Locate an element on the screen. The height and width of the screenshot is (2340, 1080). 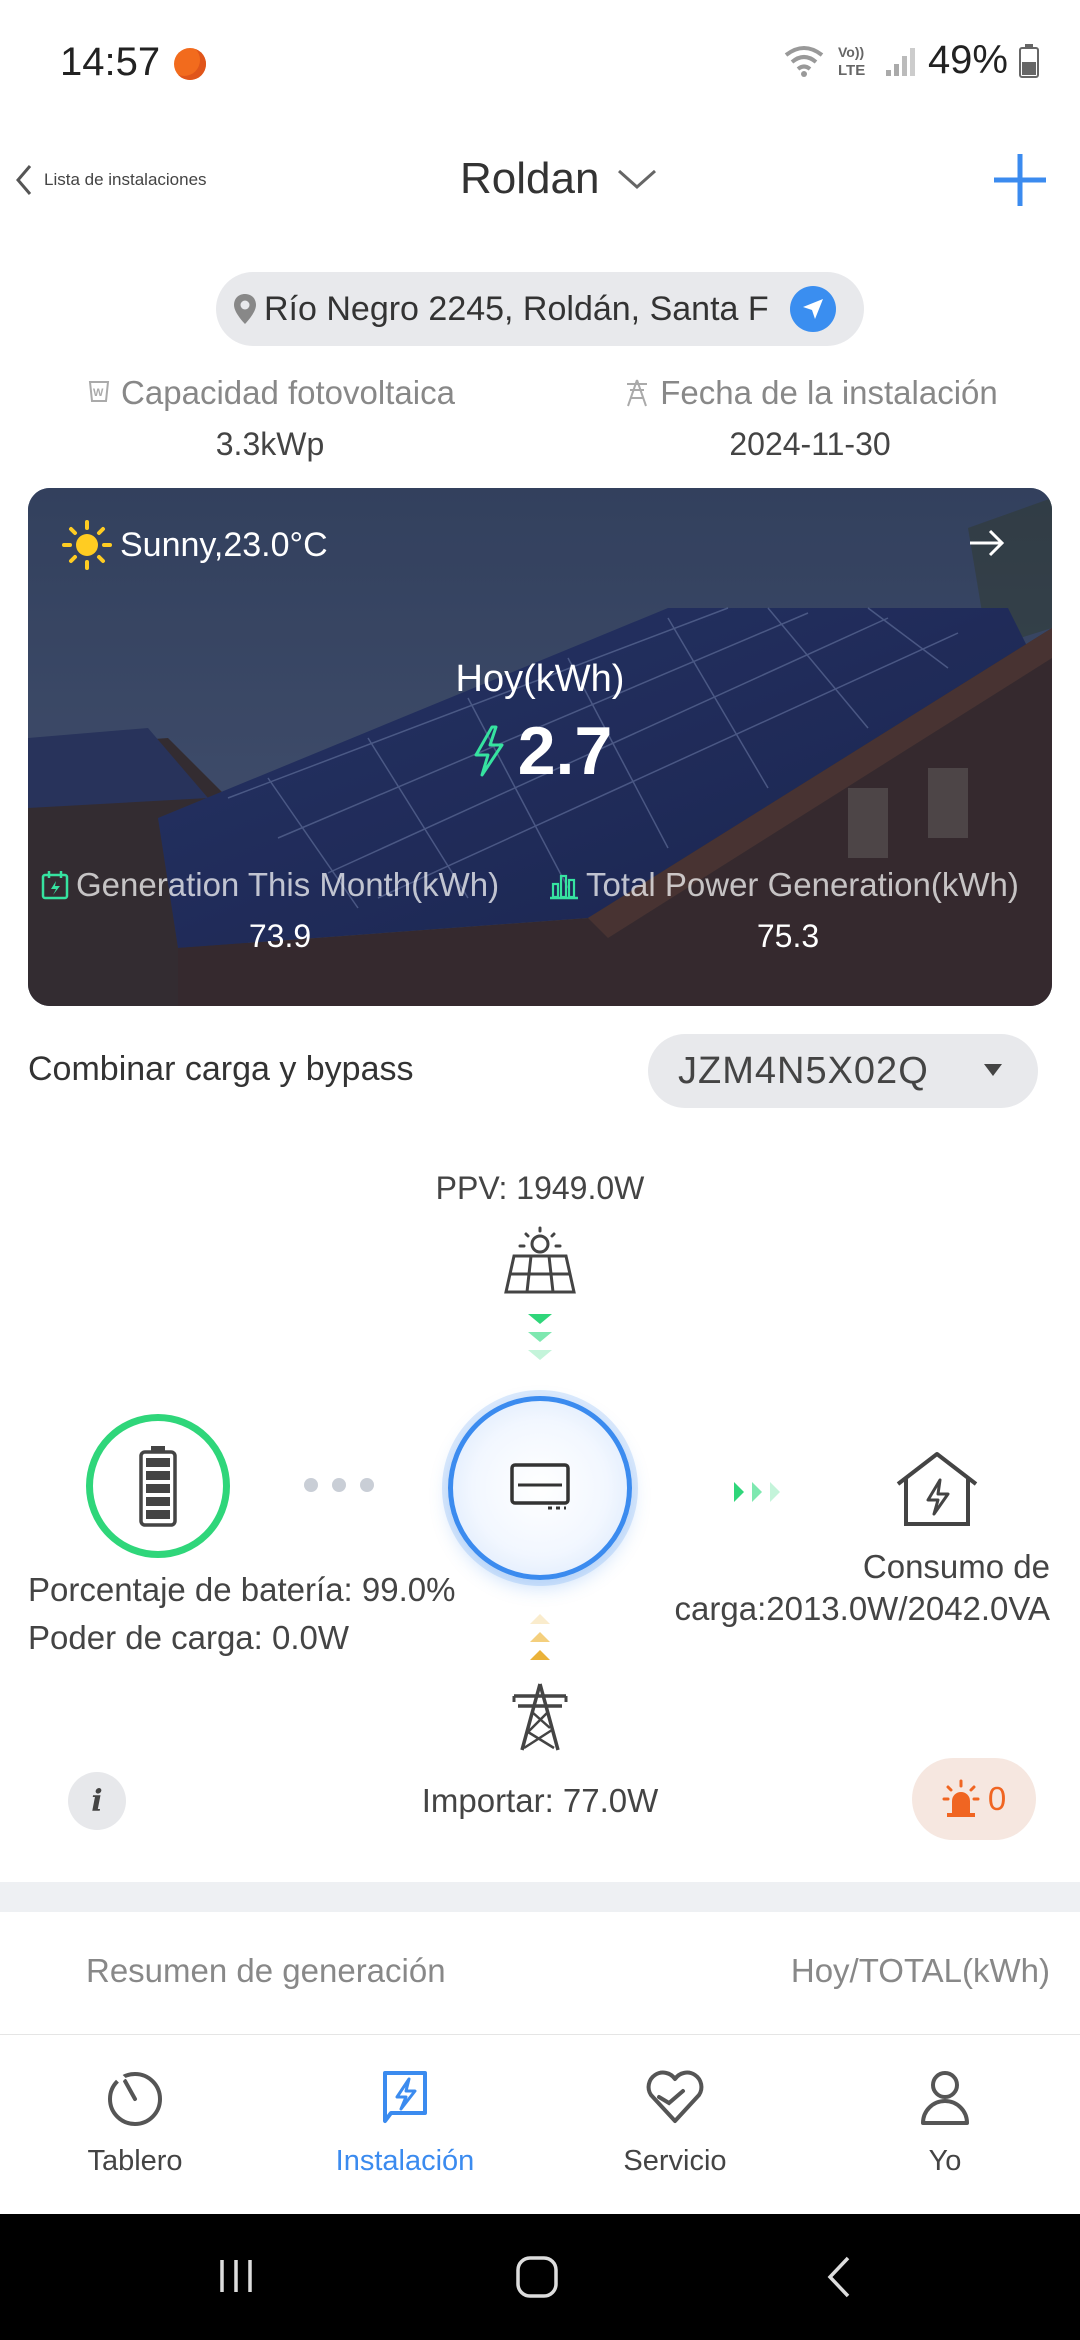
install-date-label: Fecha de la instalación is located at coordinates (829, 392).